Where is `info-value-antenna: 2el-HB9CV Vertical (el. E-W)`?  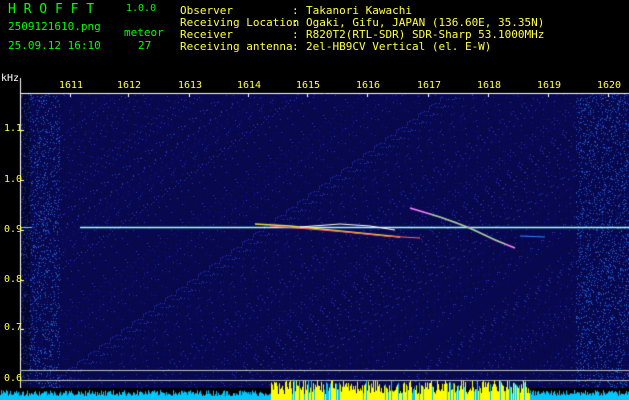 info-value-antenna: 2el-HB9CV Vertical (el. E-W) is located at coordinates (399, 46).